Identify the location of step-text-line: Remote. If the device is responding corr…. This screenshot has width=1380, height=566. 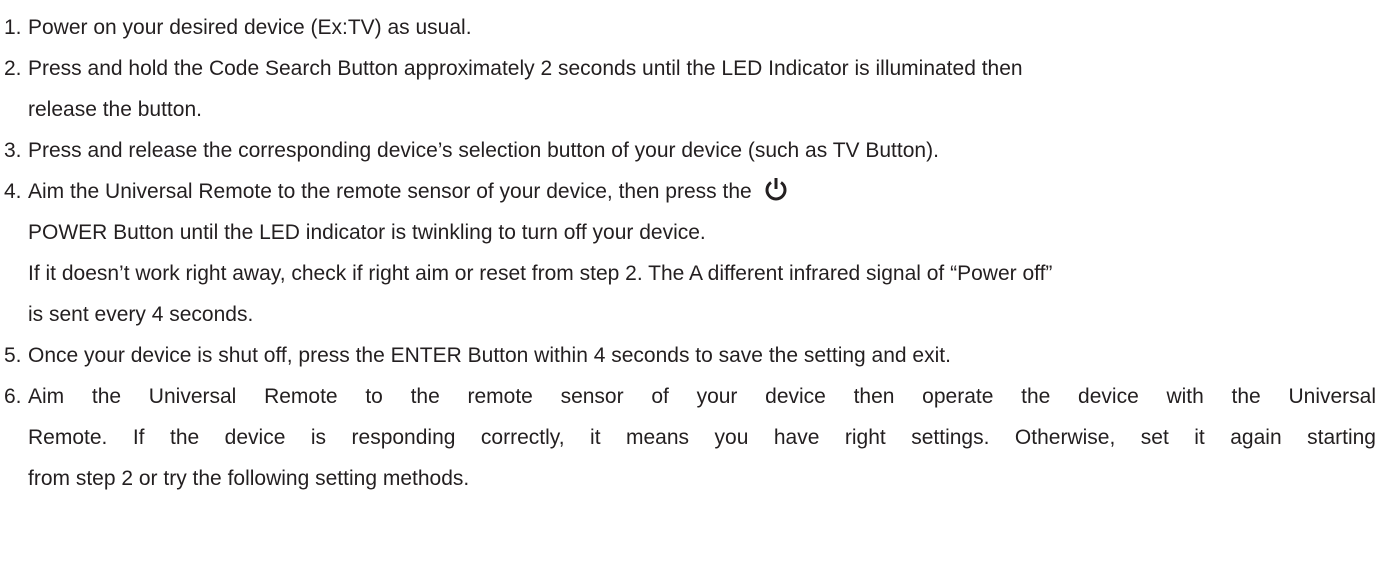
(702, 437).